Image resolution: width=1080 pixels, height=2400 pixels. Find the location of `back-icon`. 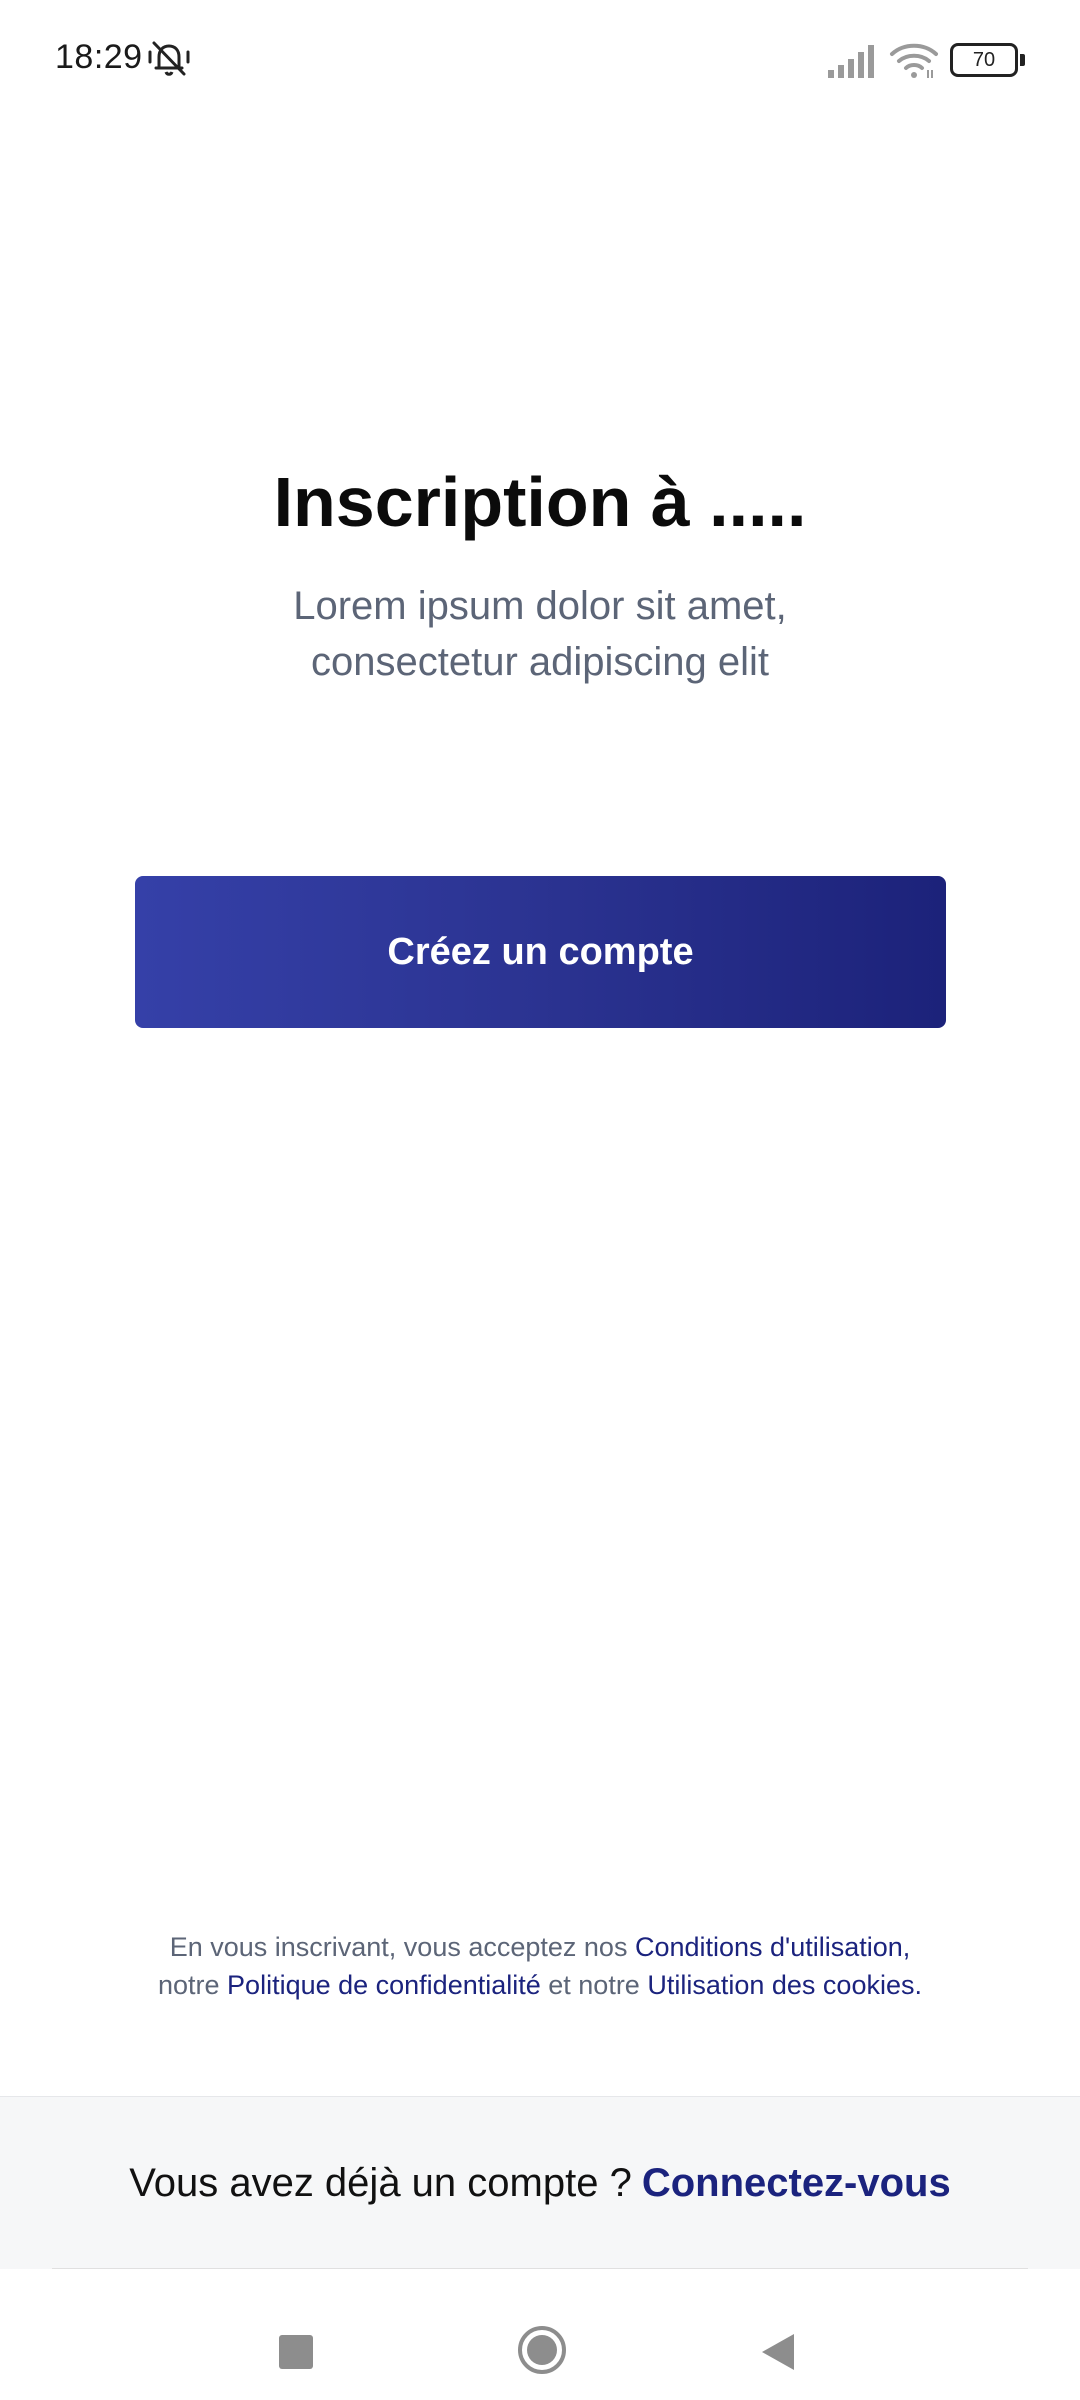

back-icon is located at coordinates (778, 2352).